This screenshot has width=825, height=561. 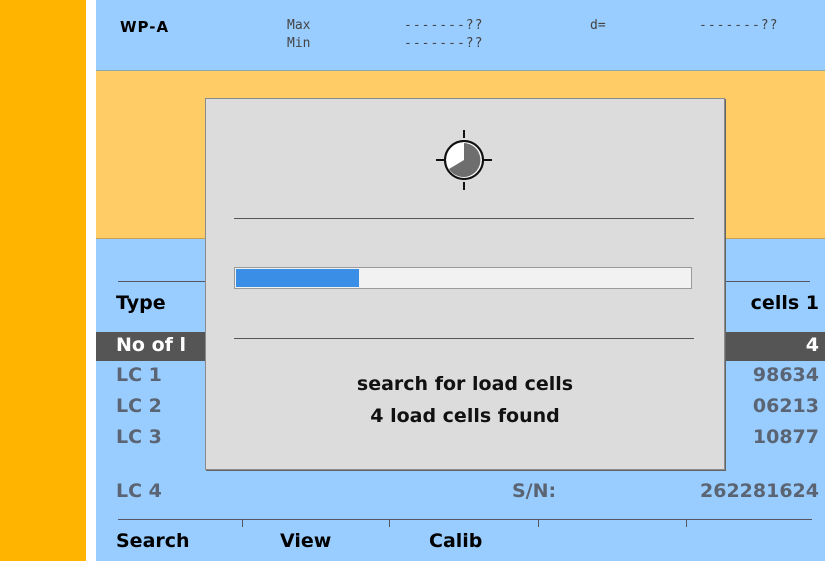 What do you see at coordinates (785, 375) in the screenshot?
I see `lc-serial: 98634` at bounding box center [785, 375].